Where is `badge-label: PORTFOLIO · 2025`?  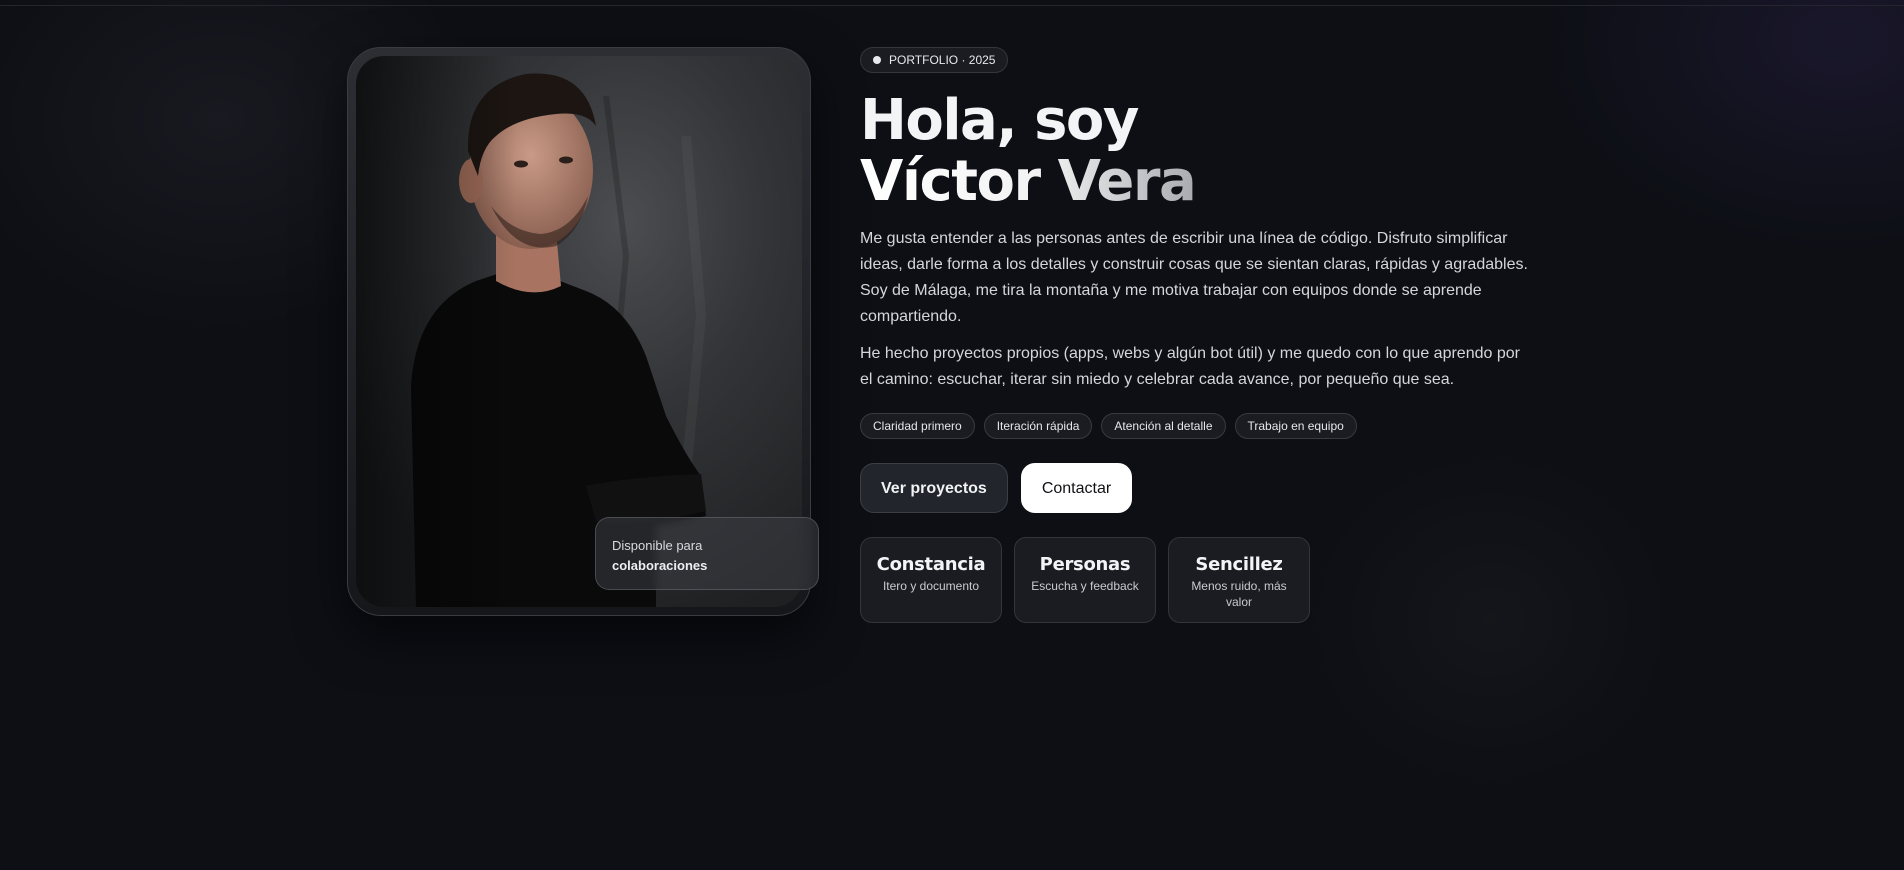
badge-label: PORTFOLIO · 2025 is located at coordinates (942, 60).